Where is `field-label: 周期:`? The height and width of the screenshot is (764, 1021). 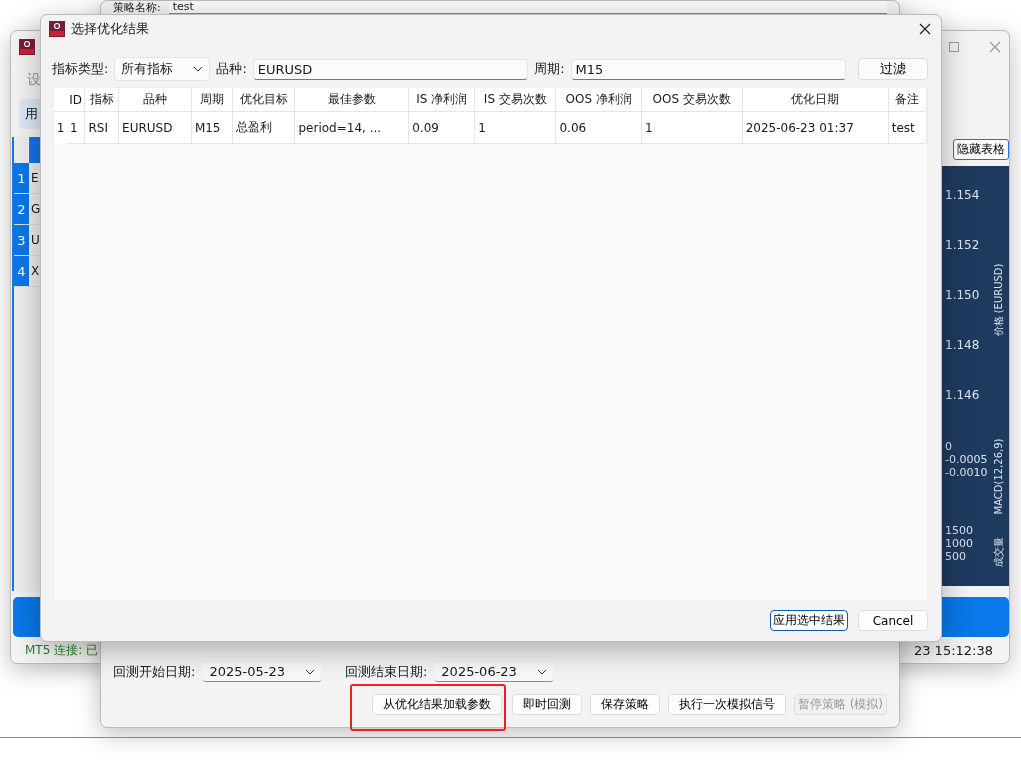 field-label: 周期: is located at coordinates (549, 69).